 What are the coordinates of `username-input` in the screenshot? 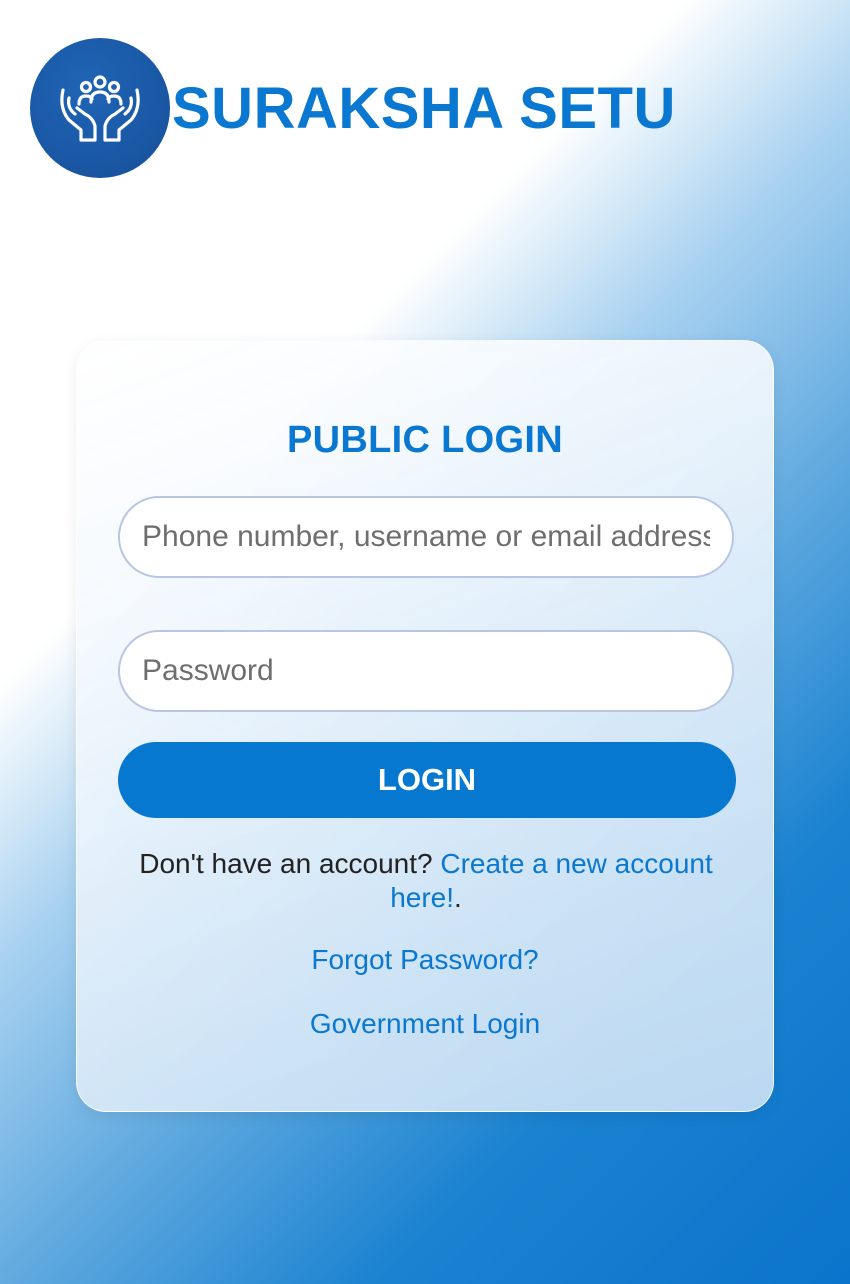 It's located at (426, 537).